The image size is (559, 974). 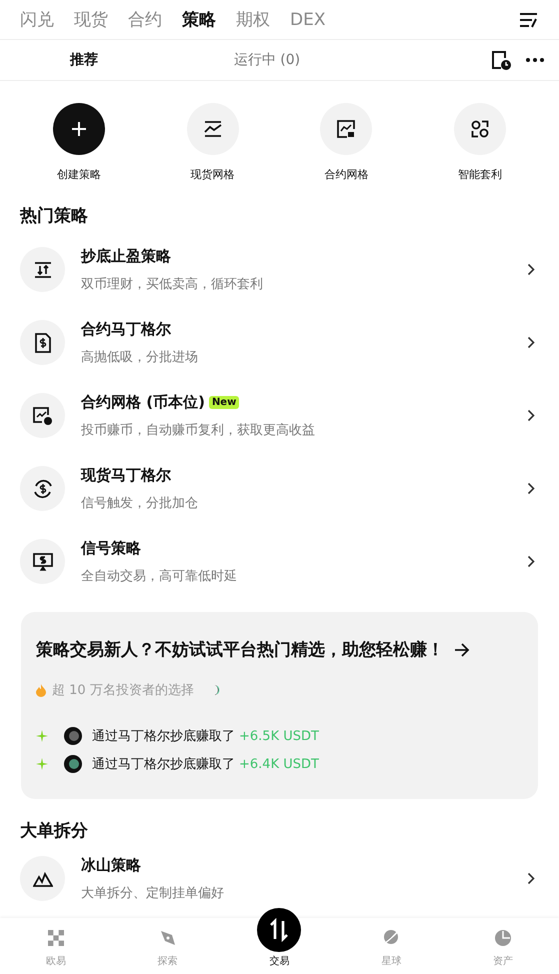 I want to click on strategy-row: 信号策略 全自动交易，高可靠低时延, so click(x=279, y=561).